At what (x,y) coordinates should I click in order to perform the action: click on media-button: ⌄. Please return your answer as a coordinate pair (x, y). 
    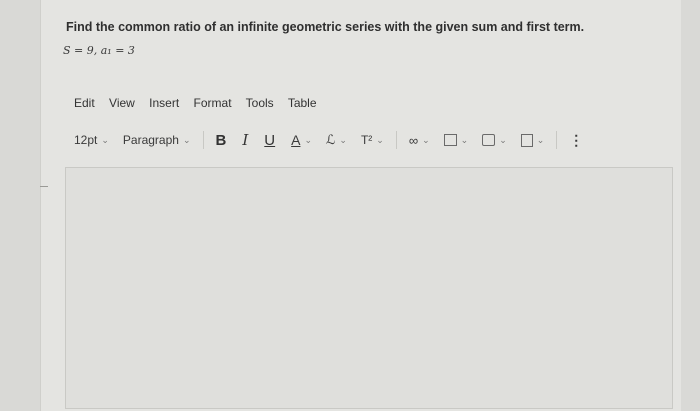
    Looking at the image, I should click on (494, 140).